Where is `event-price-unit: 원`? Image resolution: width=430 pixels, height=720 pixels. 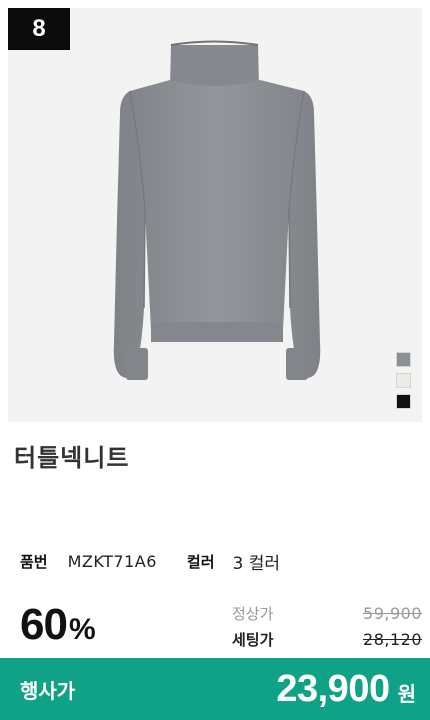 event-price-unit: 원 is located at coordinates (406, 693).